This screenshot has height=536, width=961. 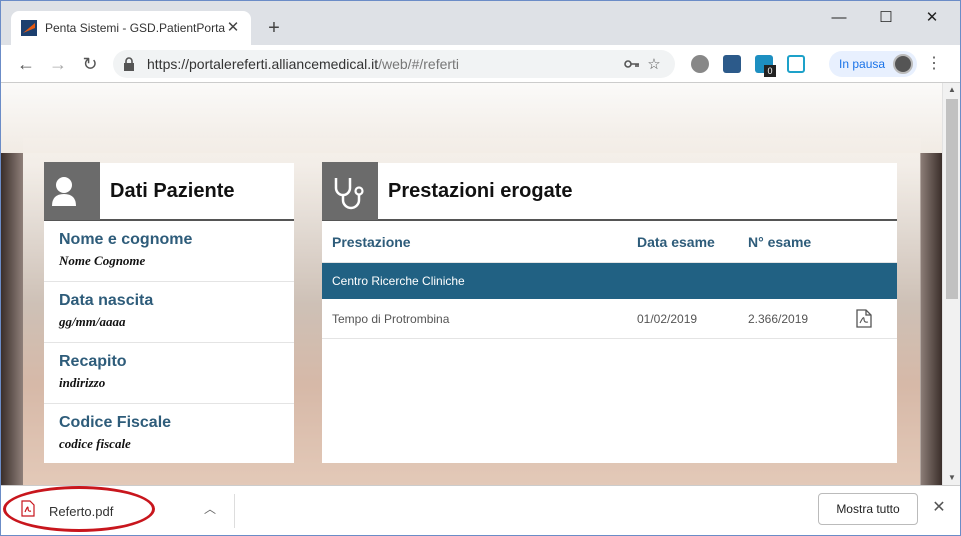 I want to click on extension-globe-icon, so click(x=700, y=64).